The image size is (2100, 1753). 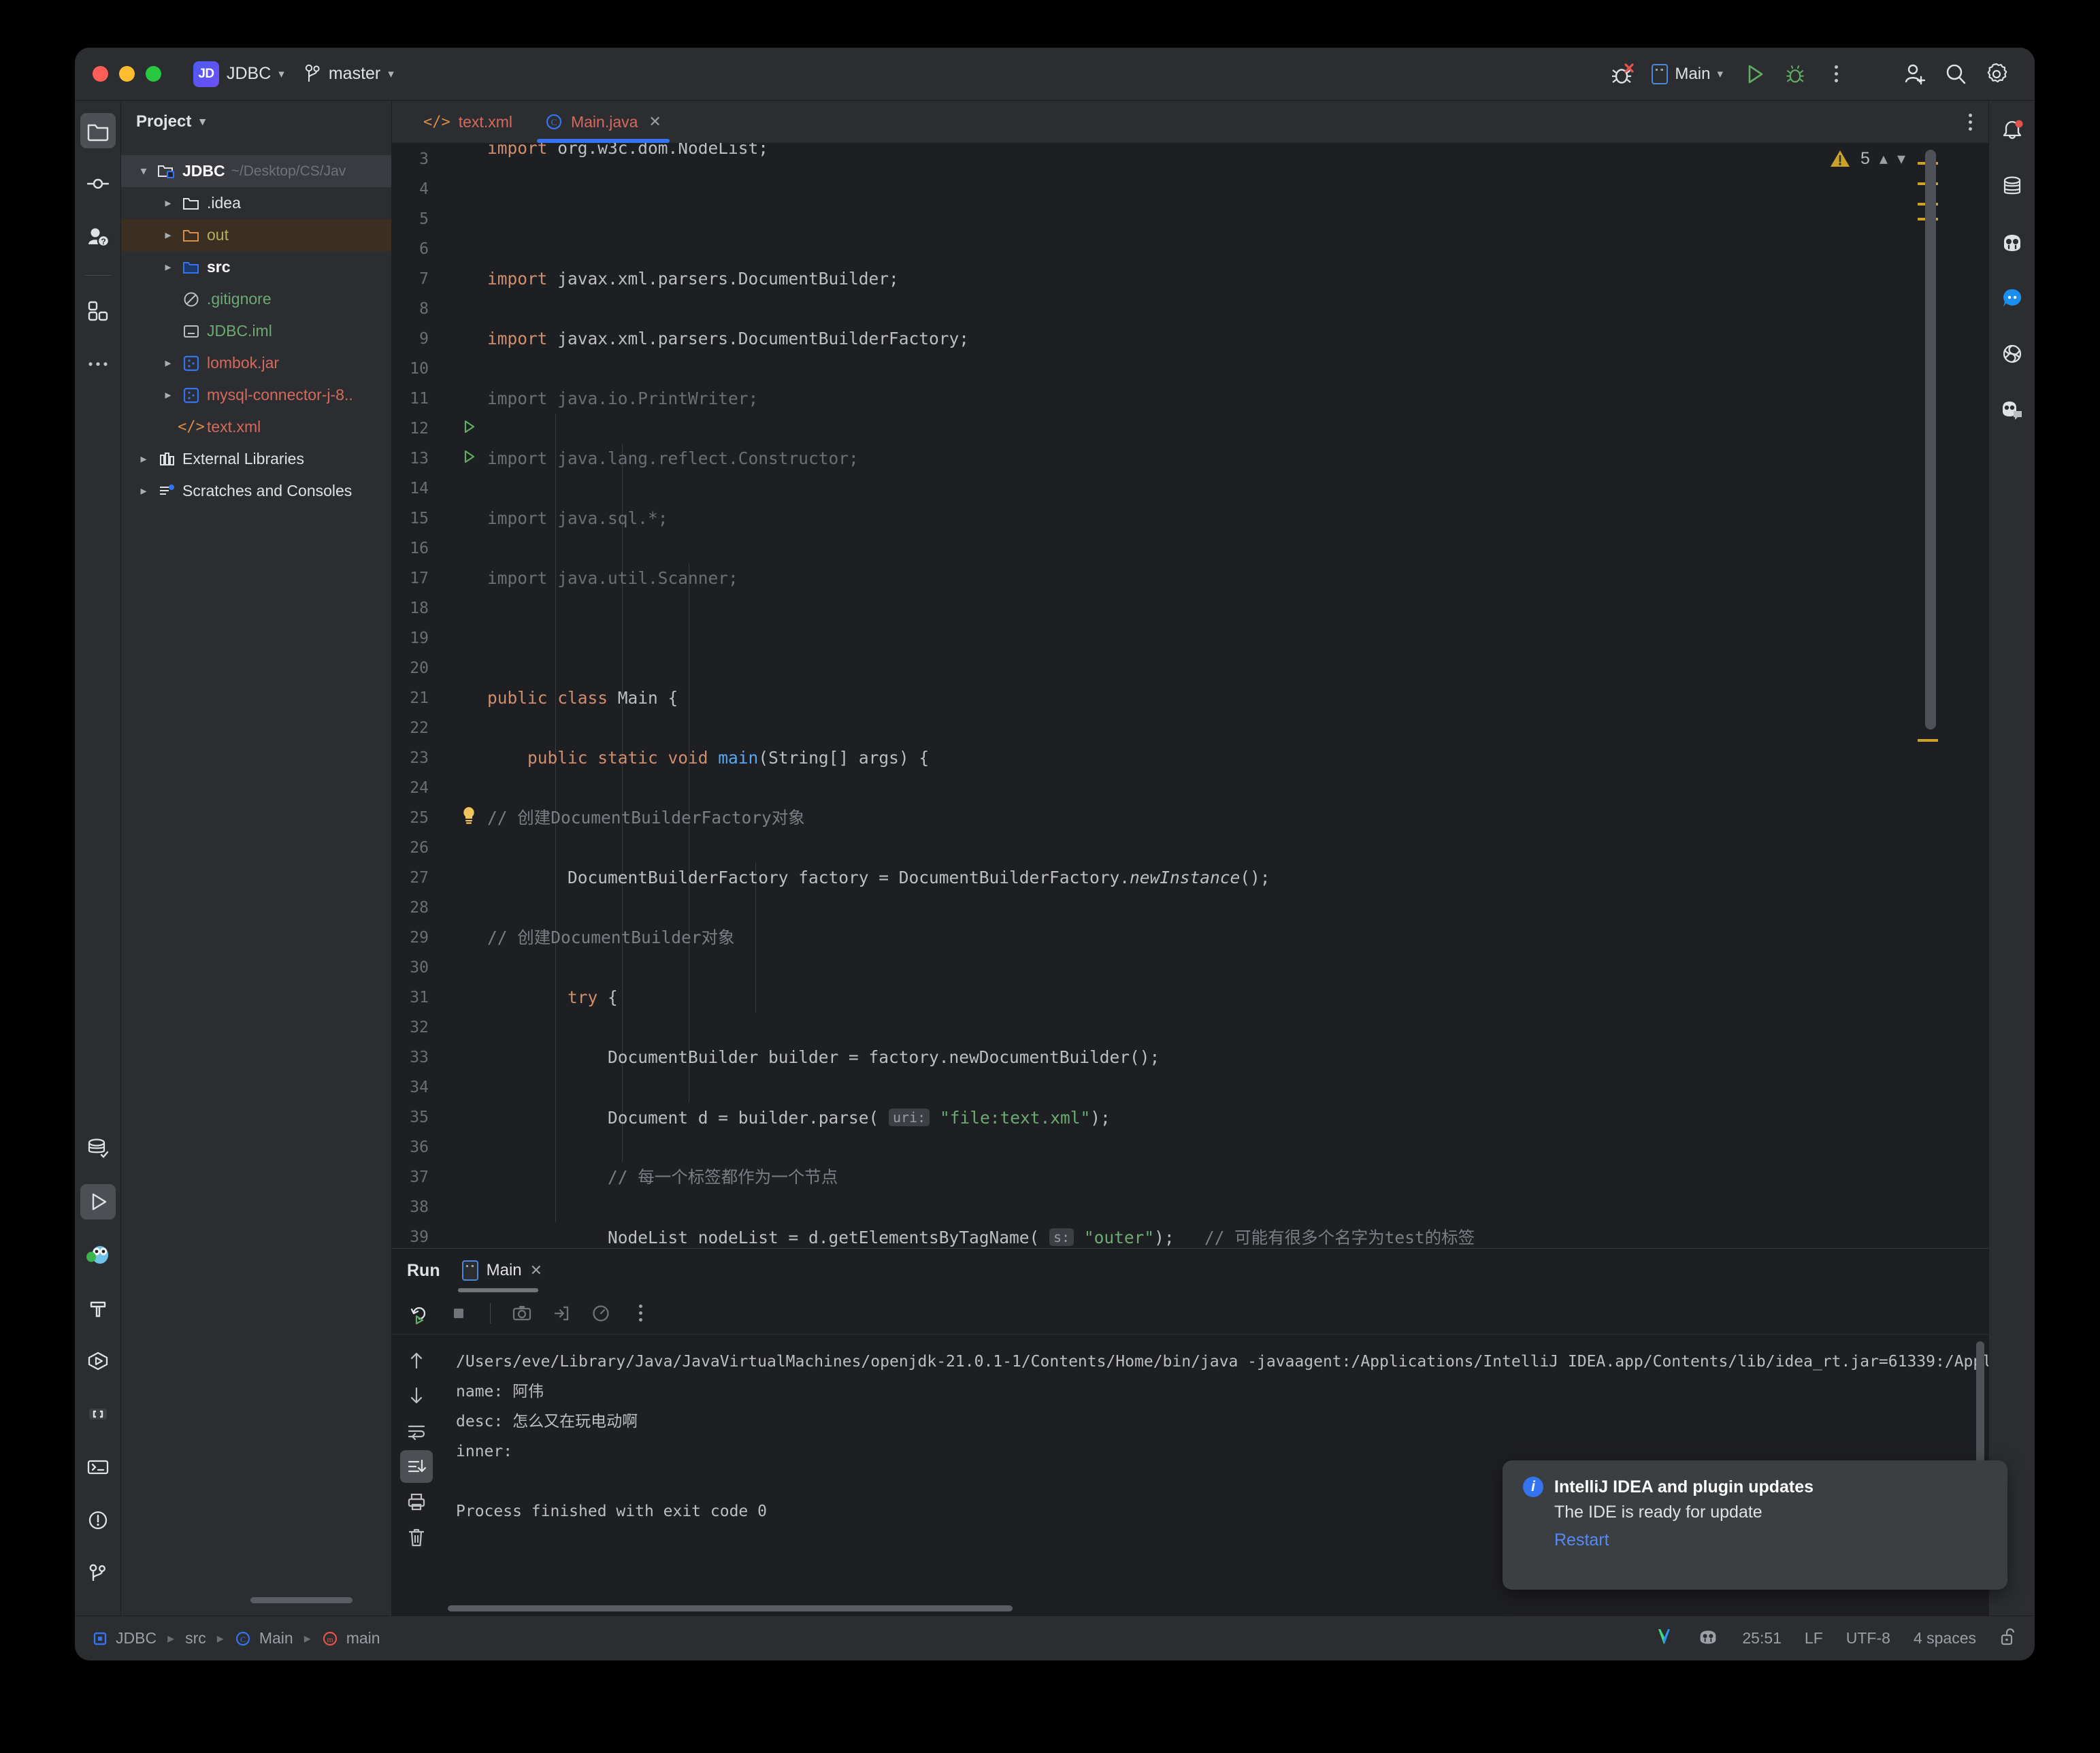 I want to click on openai-button, so click(x=2012, y=354).